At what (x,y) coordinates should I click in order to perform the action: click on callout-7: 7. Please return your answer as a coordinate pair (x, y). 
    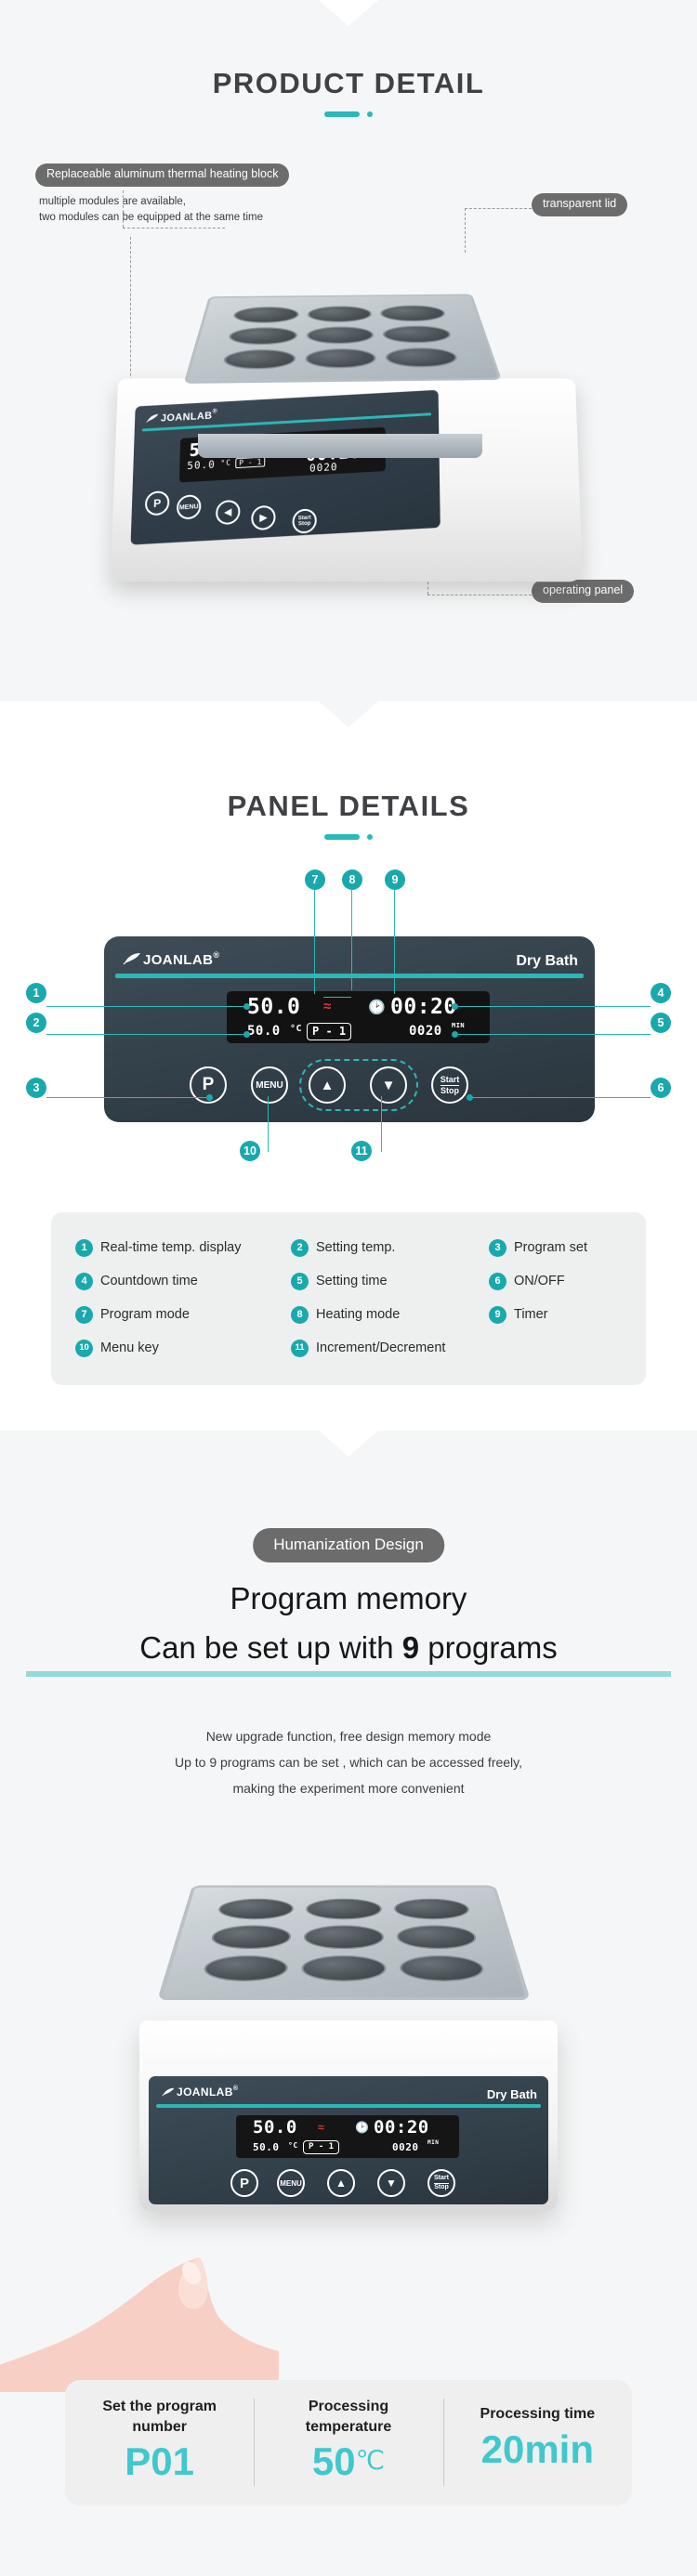
    Looking at the image, I should click on (315, 880).